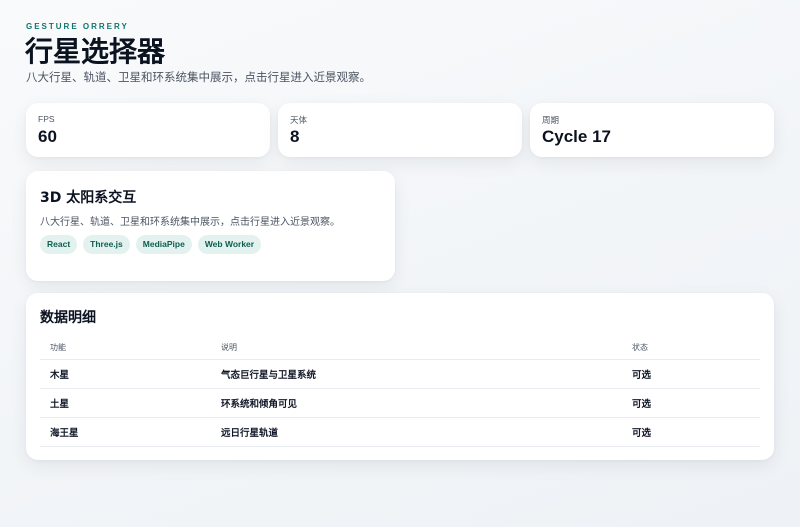  I want to click on cell-description: 远日行星轨道, so click(250, 433).